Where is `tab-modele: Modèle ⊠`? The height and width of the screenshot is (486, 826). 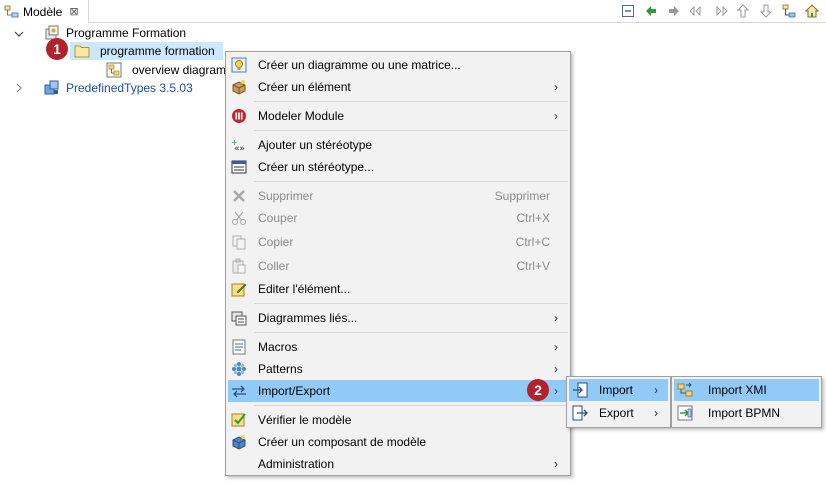
tab-modele: Modèle ⊠ is located at coordinates (44, 11).